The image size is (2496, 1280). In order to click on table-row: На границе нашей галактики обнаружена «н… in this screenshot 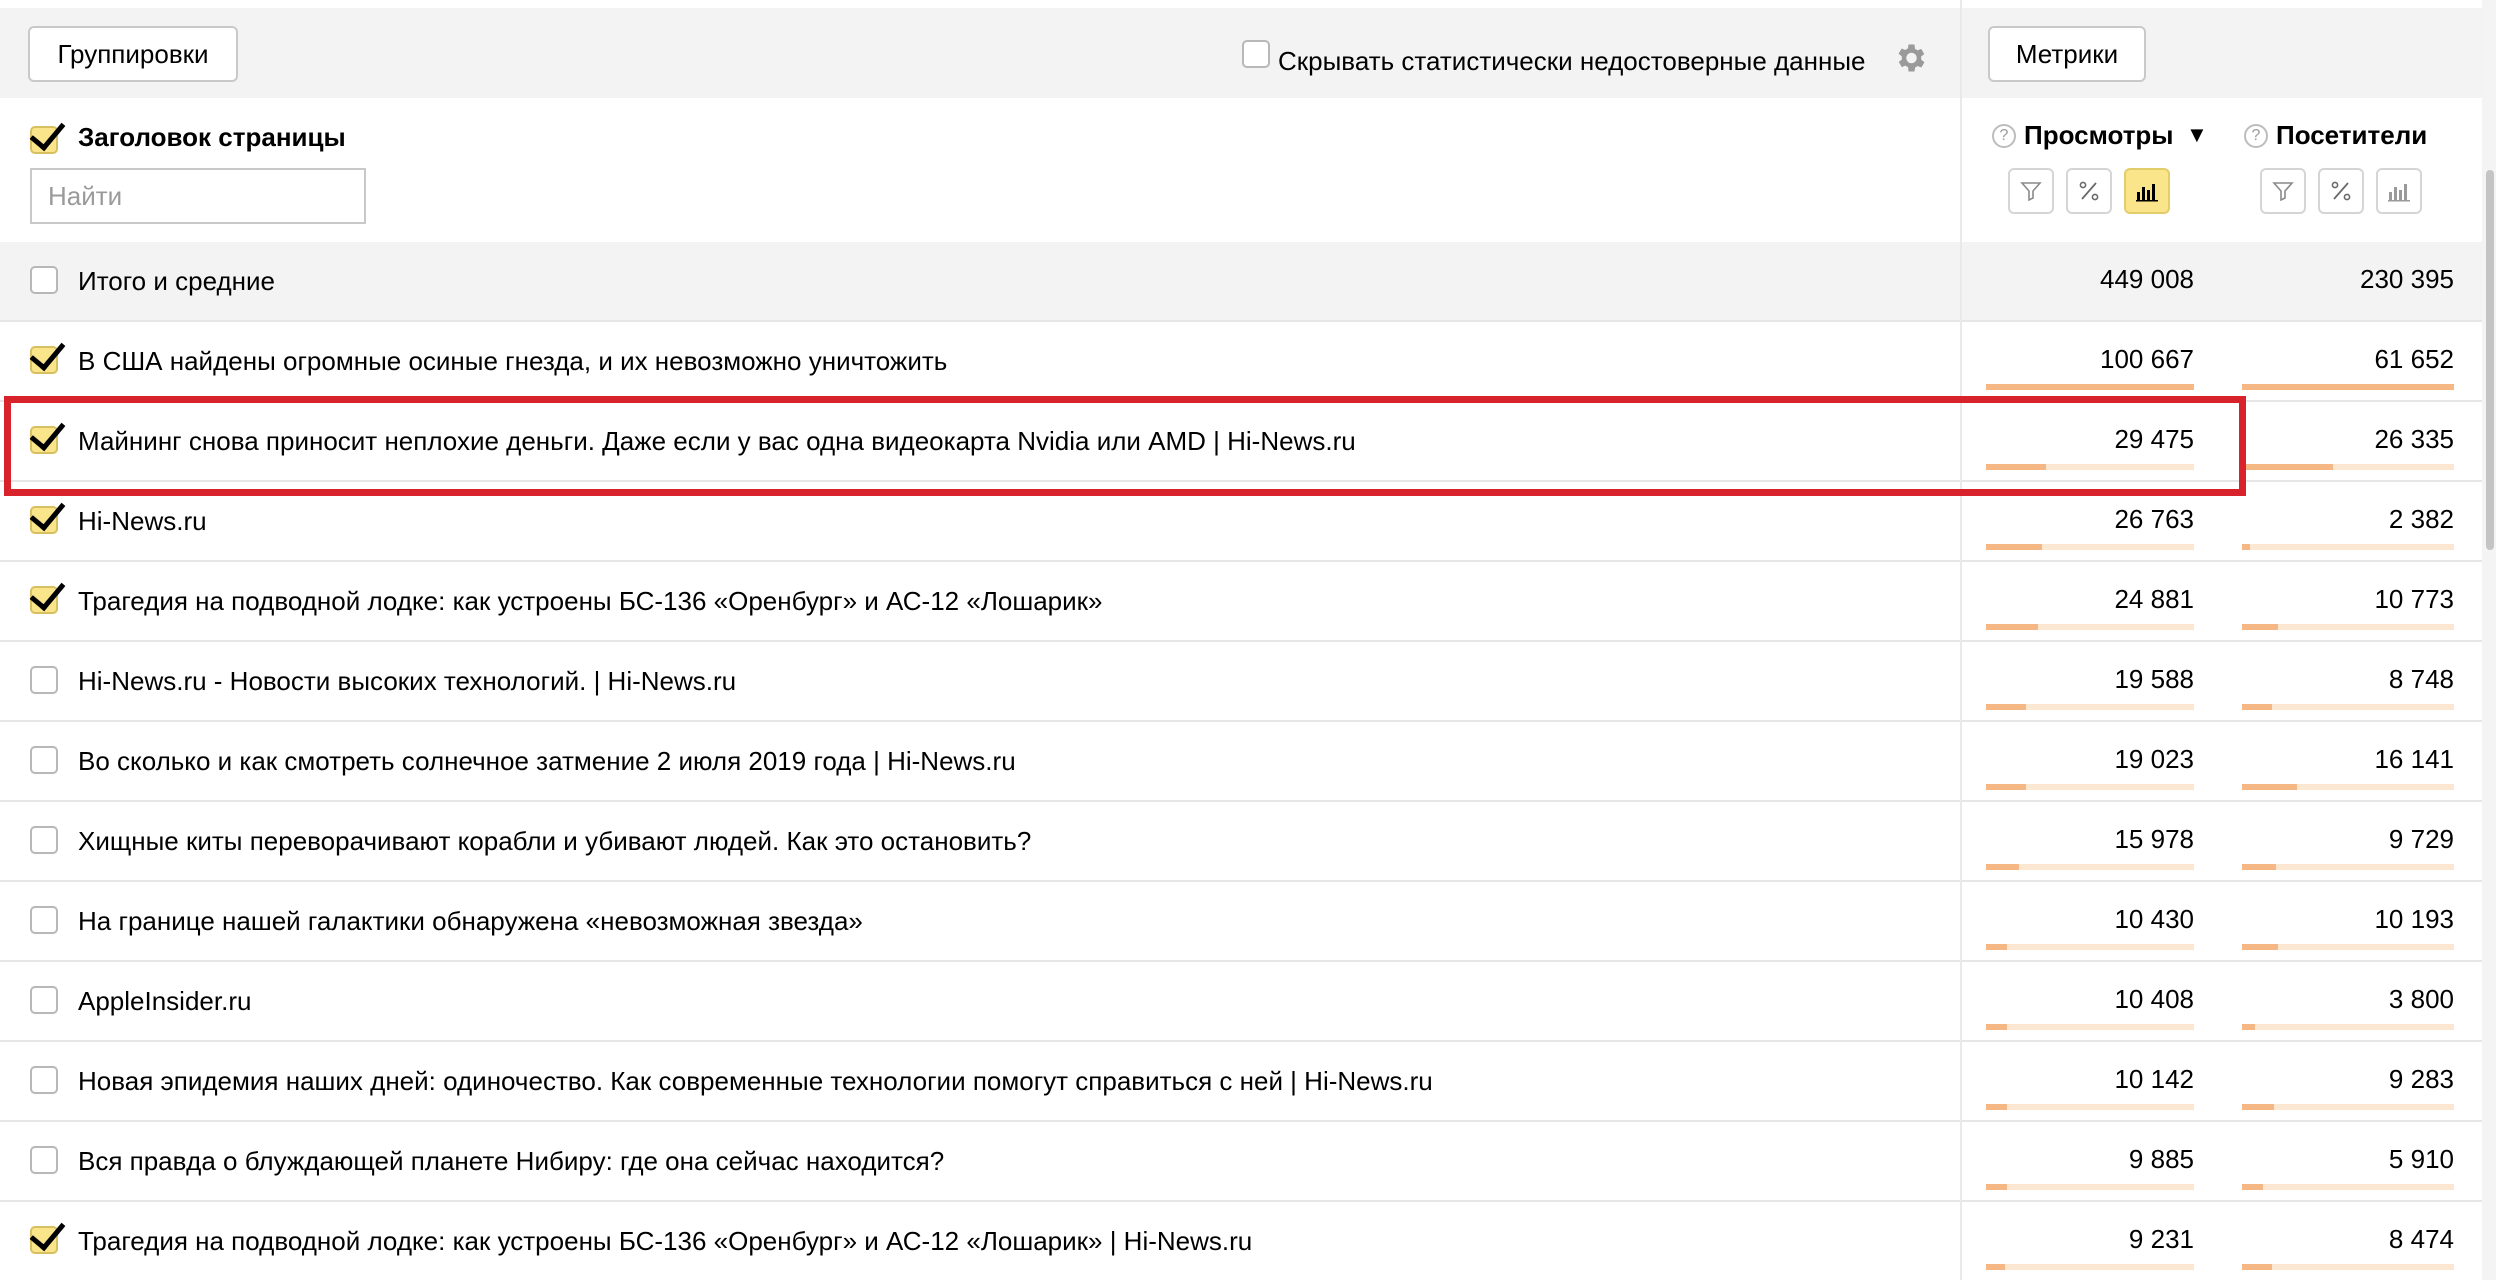, I will do `click(1248, 922)`.